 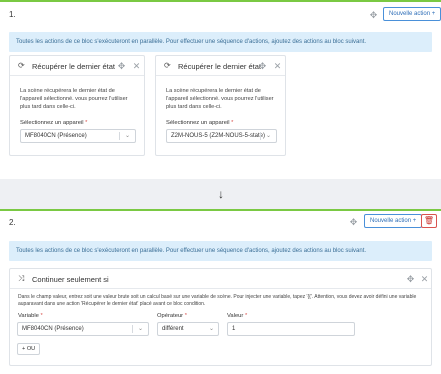 I want to click on card-title: Continuer seulement si, so click(x=70, y=279).